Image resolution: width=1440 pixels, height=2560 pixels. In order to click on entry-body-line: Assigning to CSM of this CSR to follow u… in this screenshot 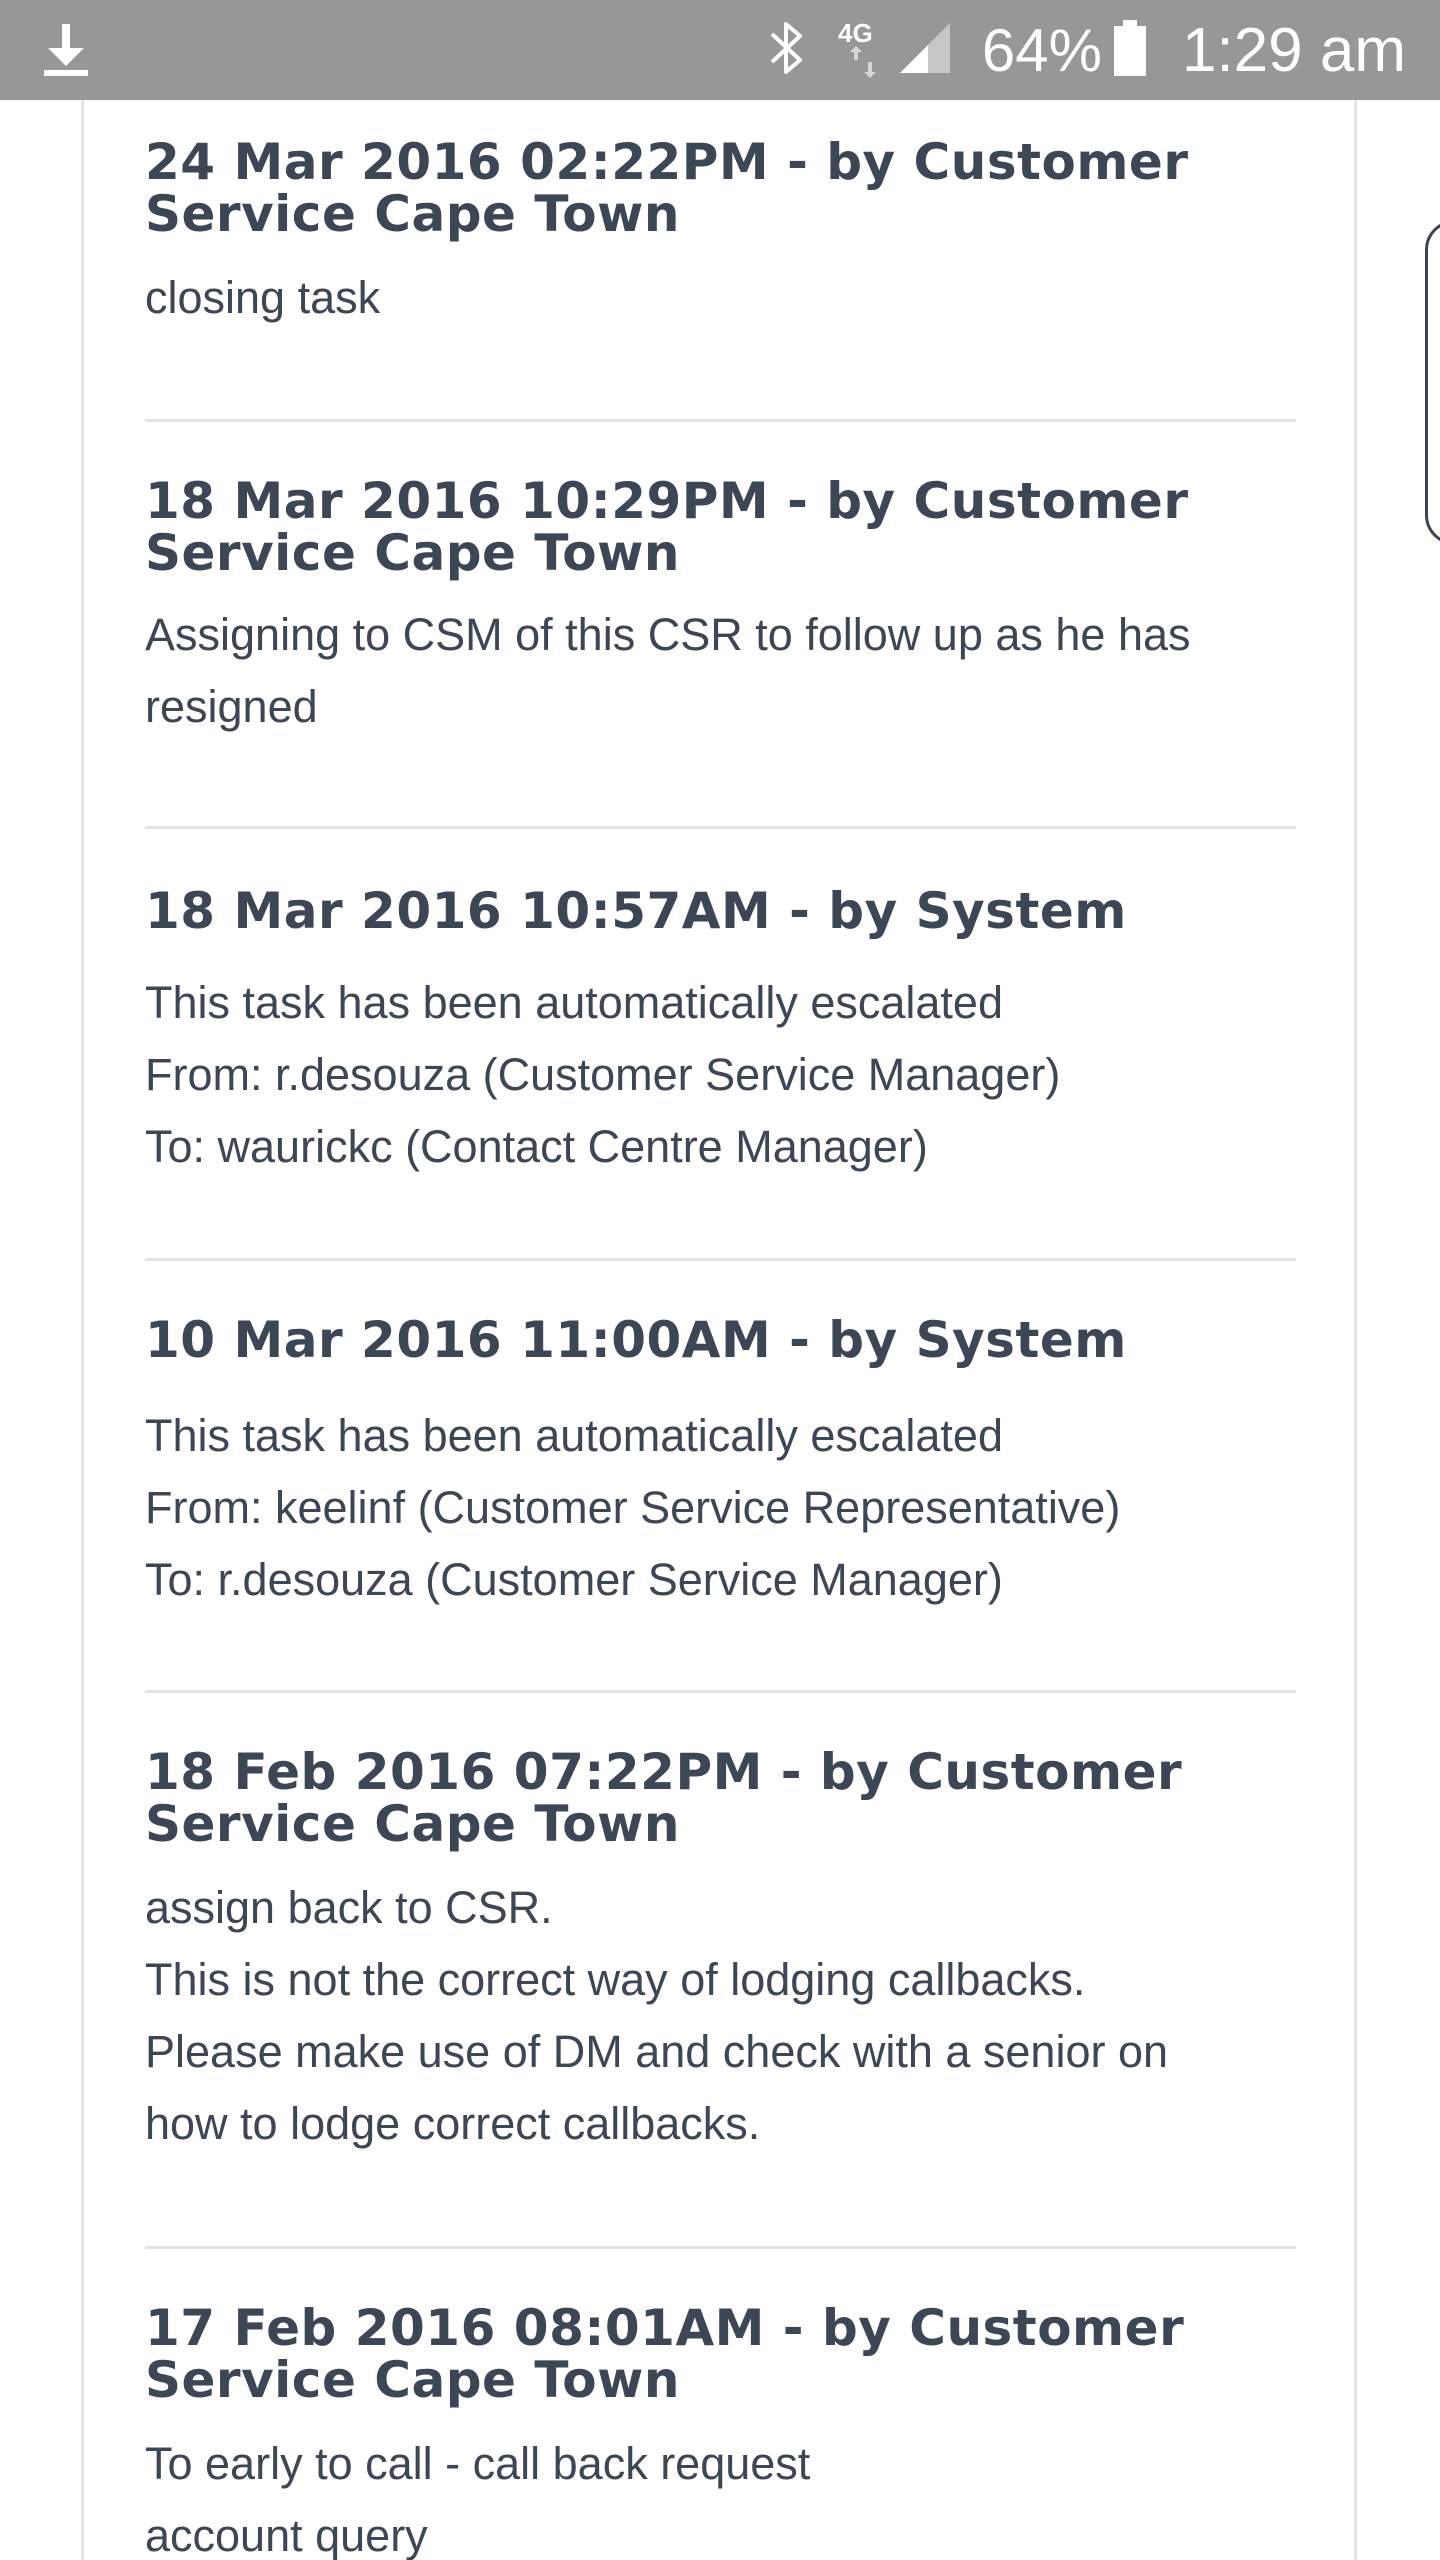, I will do `click(668, 634)`.